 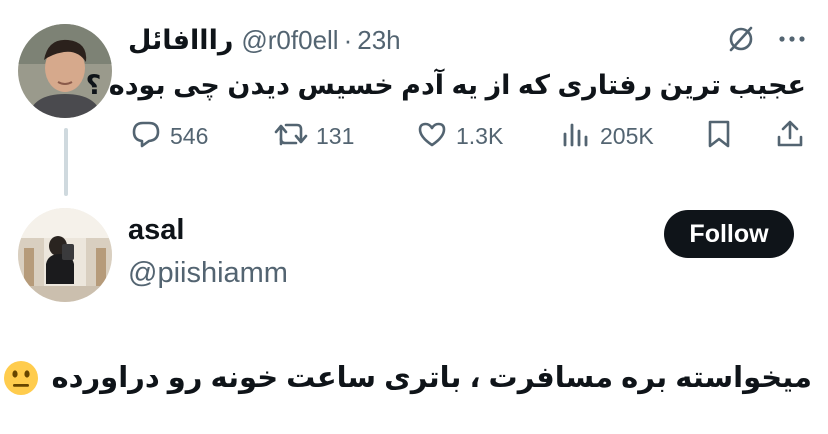 What do you see at coordinates (208, 273) in the screenshot?
I see `reply-author-handle: @piishiamm` at bounding box center [208, 273].